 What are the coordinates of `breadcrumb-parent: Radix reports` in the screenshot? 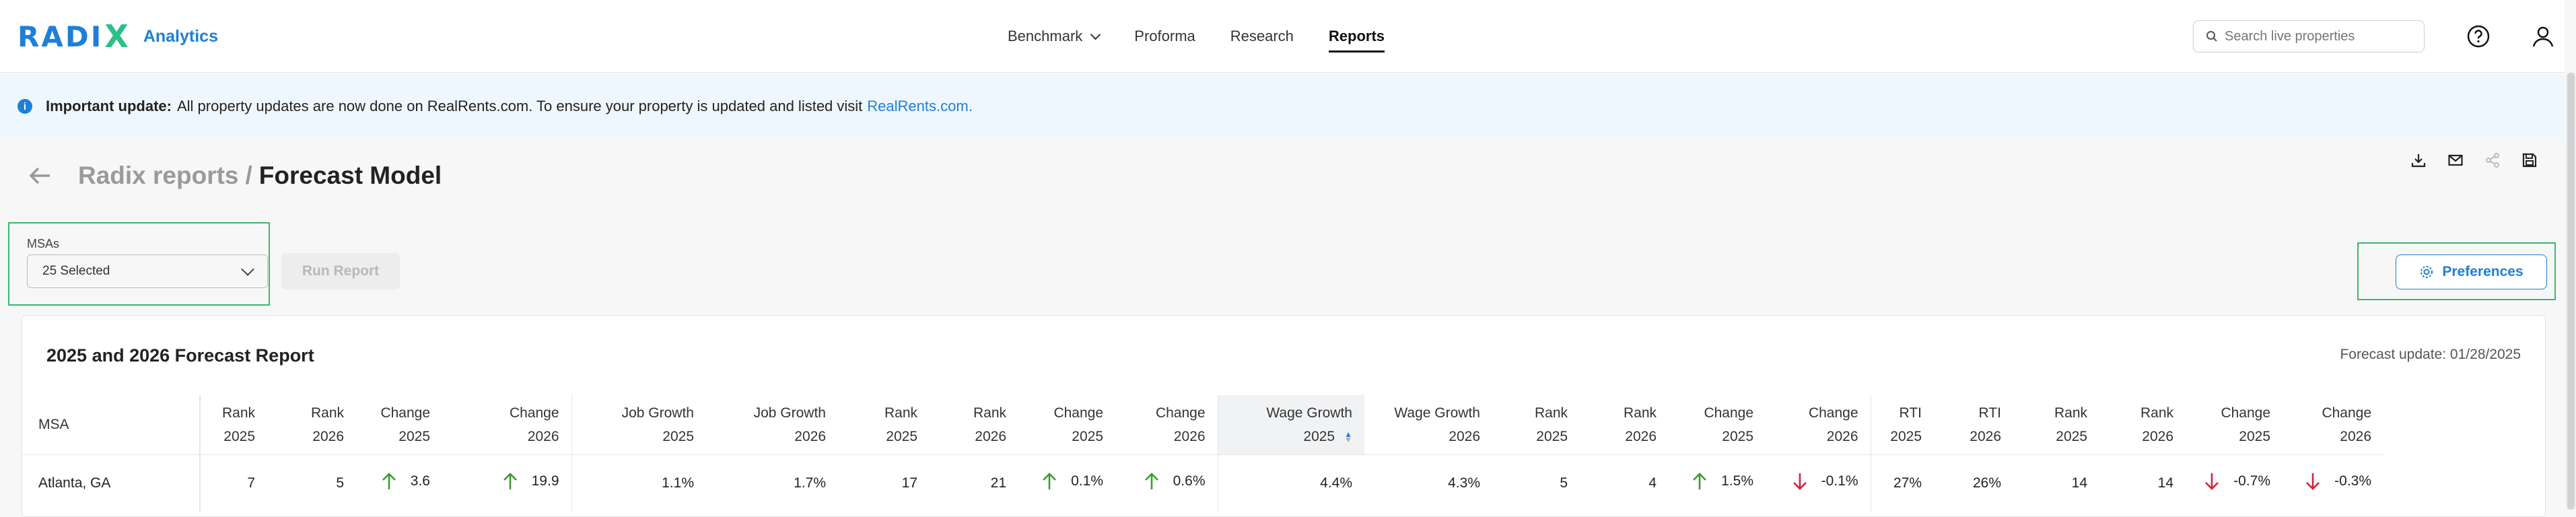 It's located at (158, 176).